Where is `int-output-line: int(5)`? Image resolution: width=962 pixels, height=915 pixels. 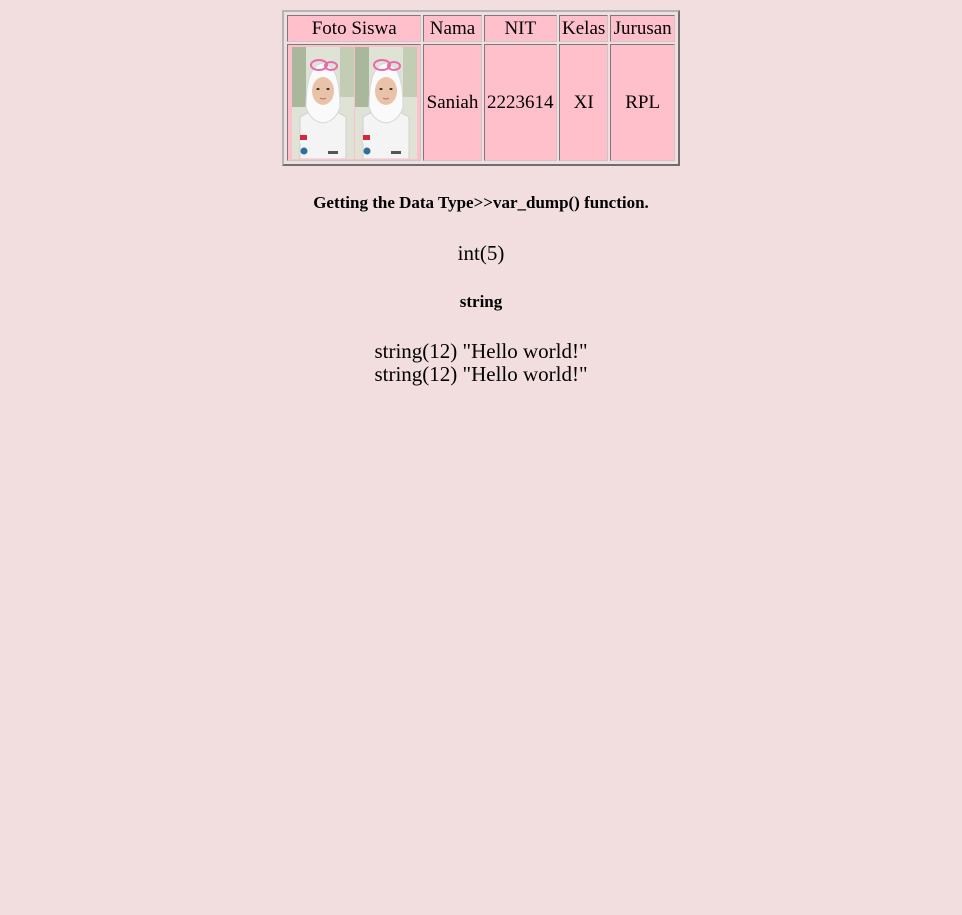 int-output-line: int(5) is located at coordinates (481, 253).